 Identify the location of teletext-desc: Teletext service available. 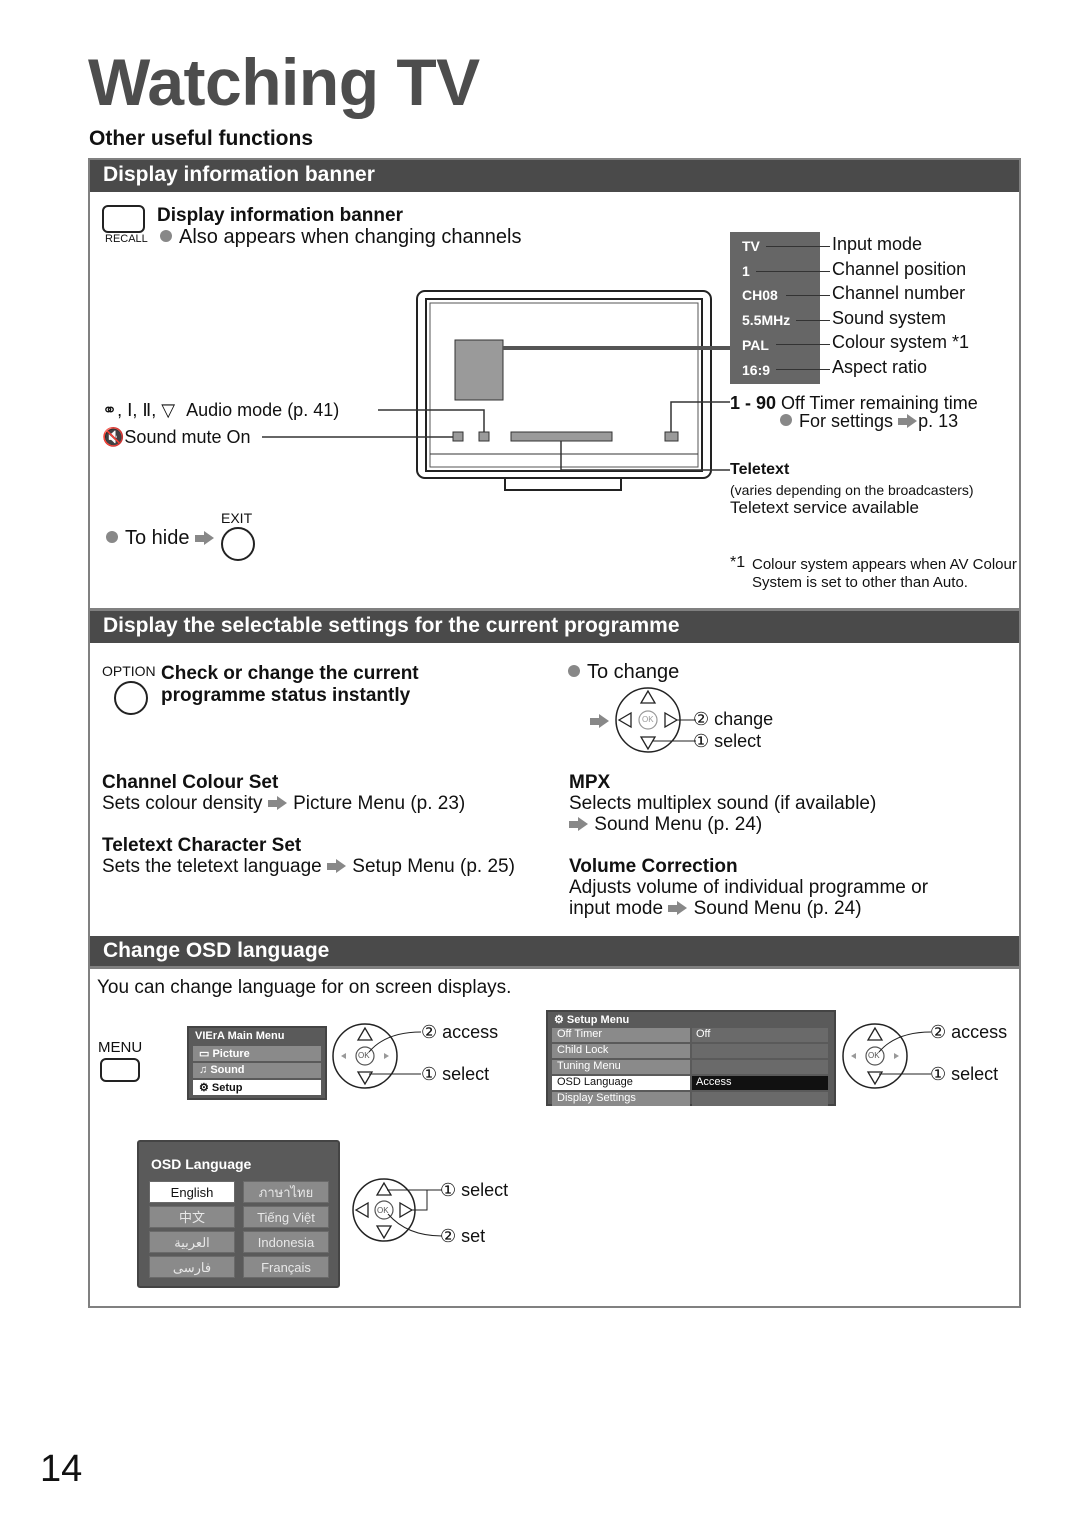
(824, 507).